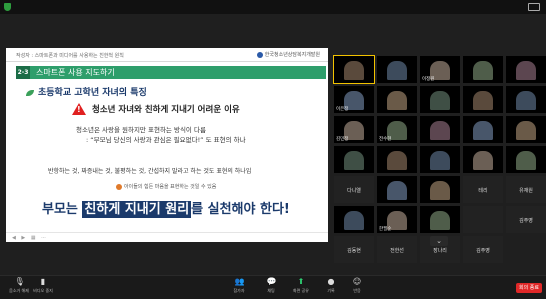 The height and width of the screenshot is (299, 546). What do you see at coordinates (79, 109) in the screenshot?
I see `warning-icon-mark: !` at bounding box center [79, 109].